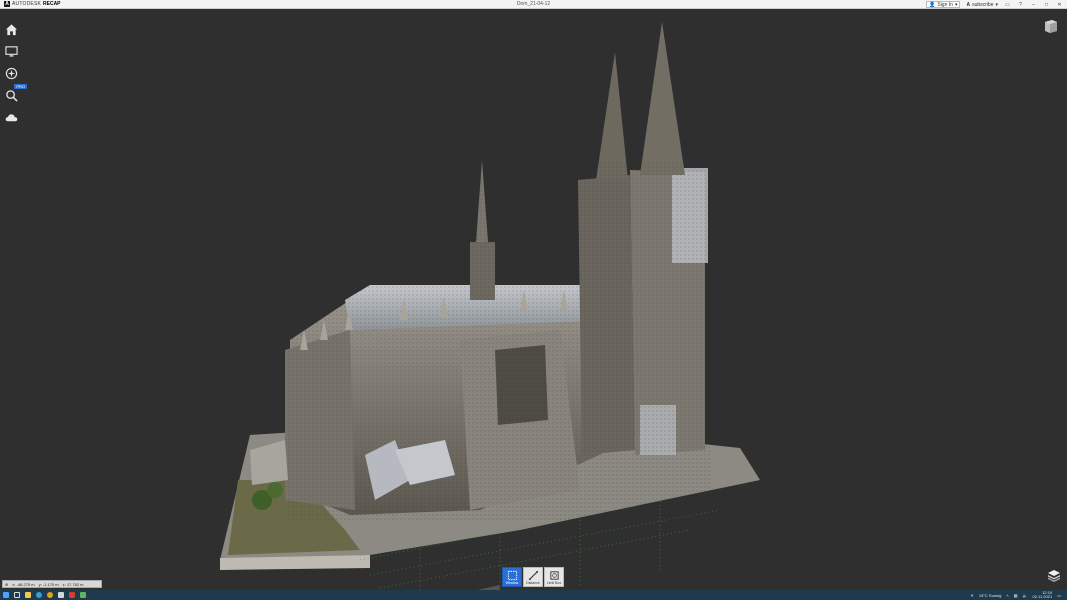  I want to click on clock-date: 02.11.2021, so click(1042, 596).